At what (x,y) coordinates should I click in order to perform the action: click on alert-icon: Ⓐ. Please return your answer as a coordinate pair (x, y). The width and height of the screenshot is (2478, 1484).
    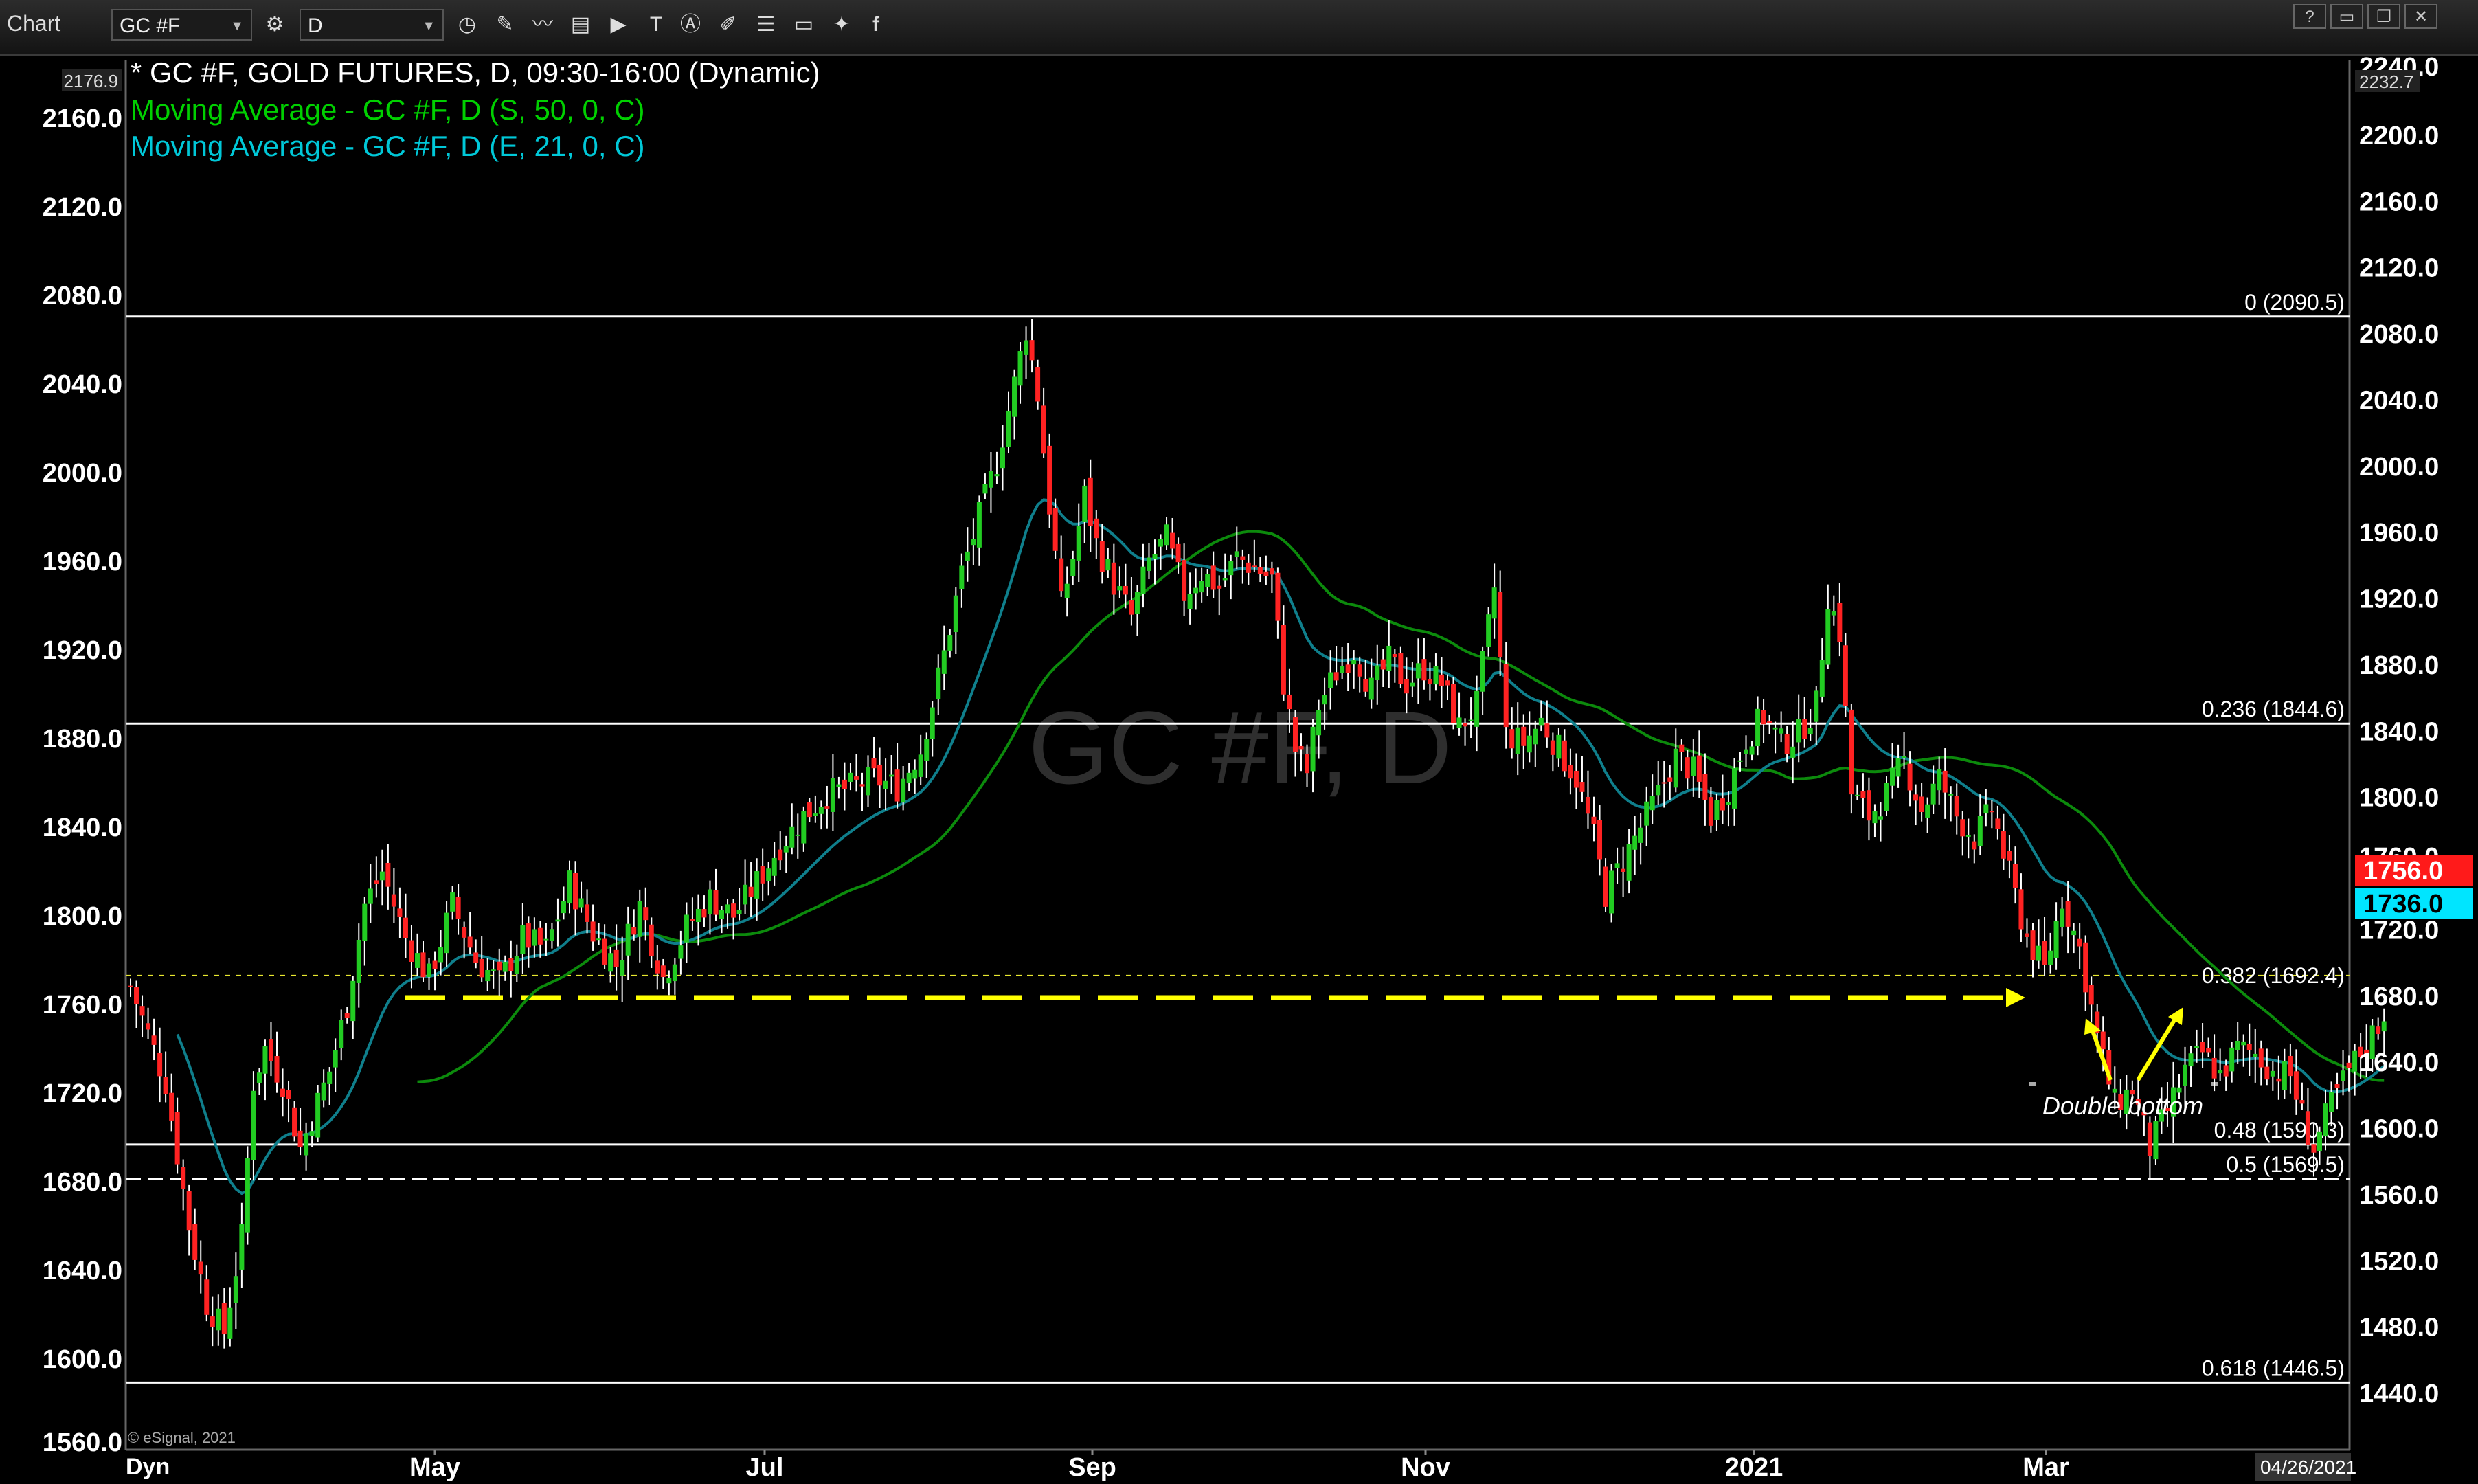
    Looking at the image, I should click on (690, 24).